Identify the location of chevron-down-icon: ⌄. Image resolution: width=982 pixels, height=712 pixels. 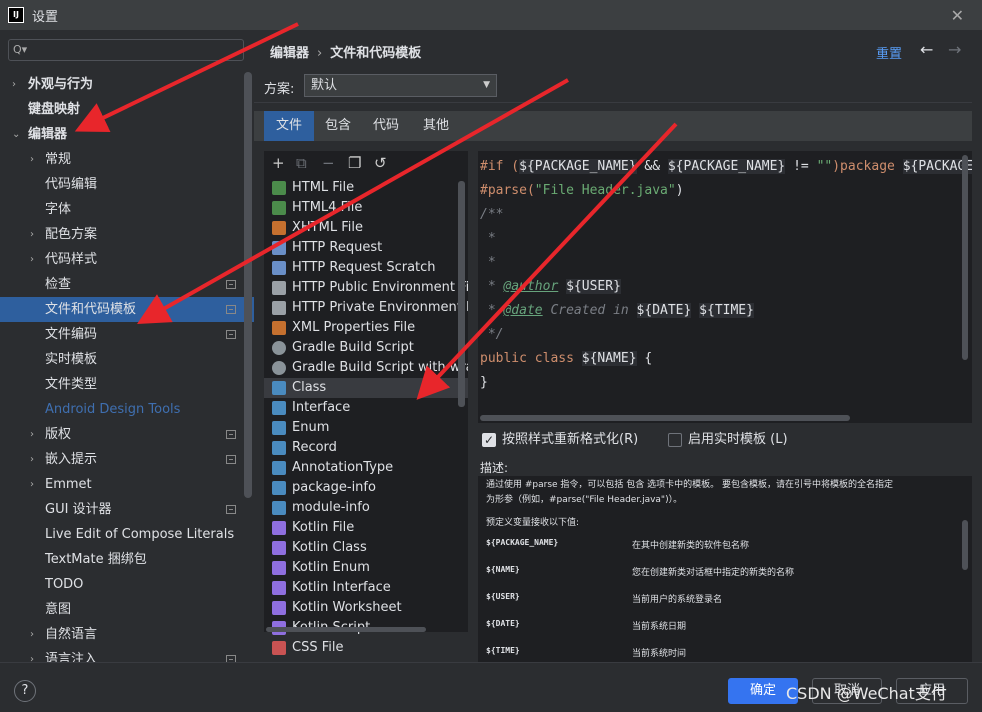
(16, 134).